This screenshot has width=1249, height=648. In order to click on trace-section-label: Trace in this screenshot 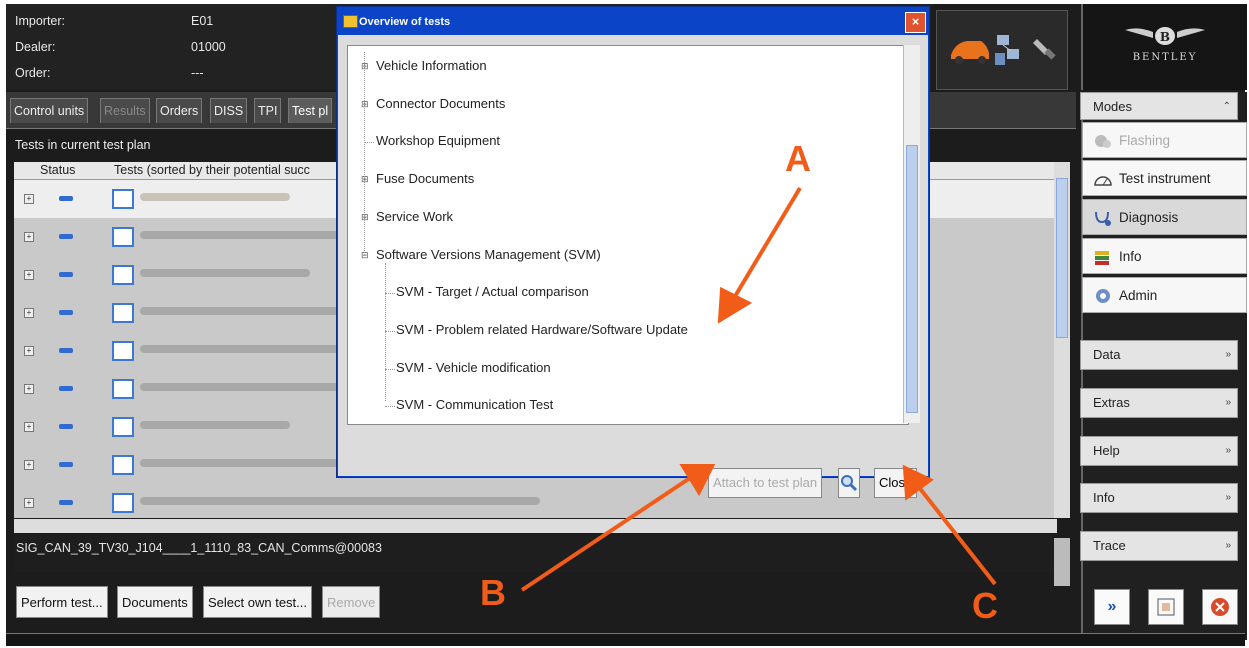, I will do `click(1109, 545)`.